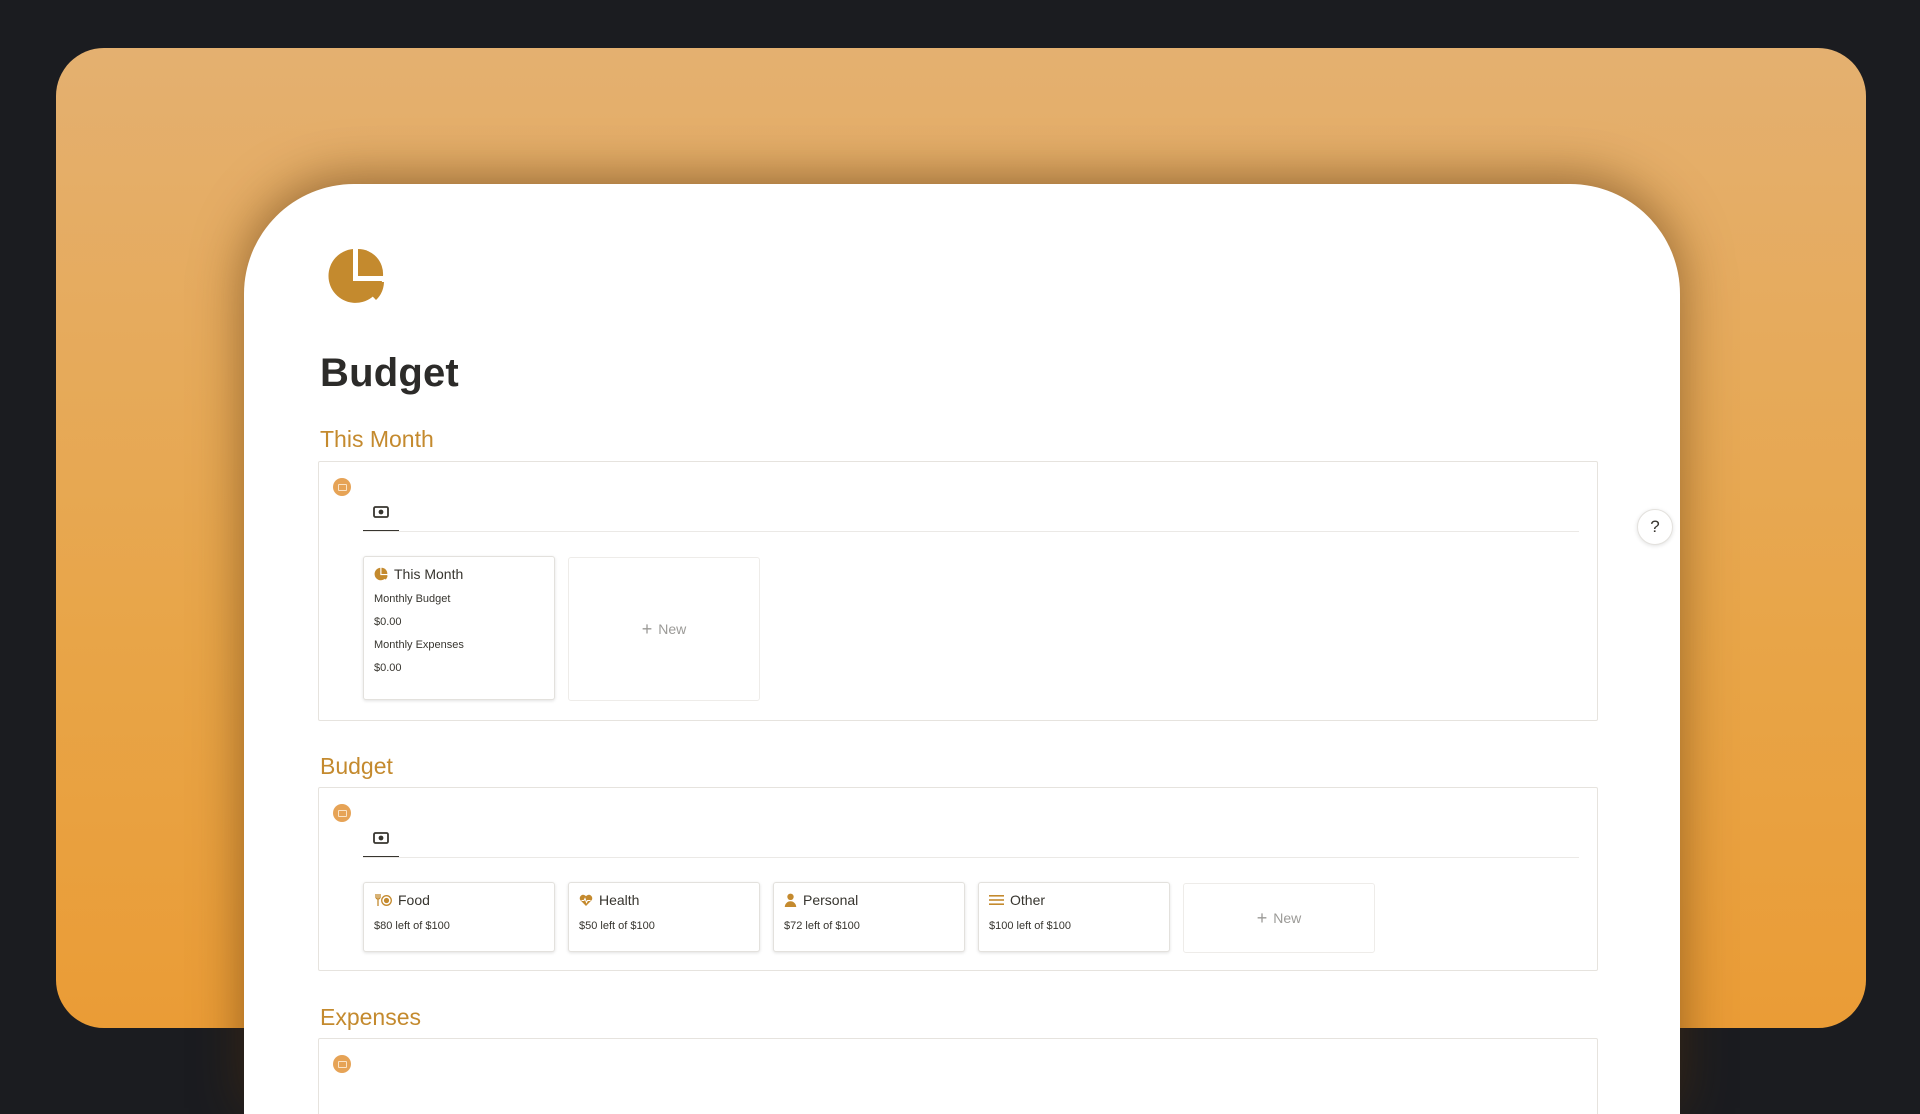 This screenshot has width=1920, height=1114. What do you see at coordinates (370, 1017) in the screenshot?
I see `section-heading-expenses: Expenses` at bounding box center [370, 1017].